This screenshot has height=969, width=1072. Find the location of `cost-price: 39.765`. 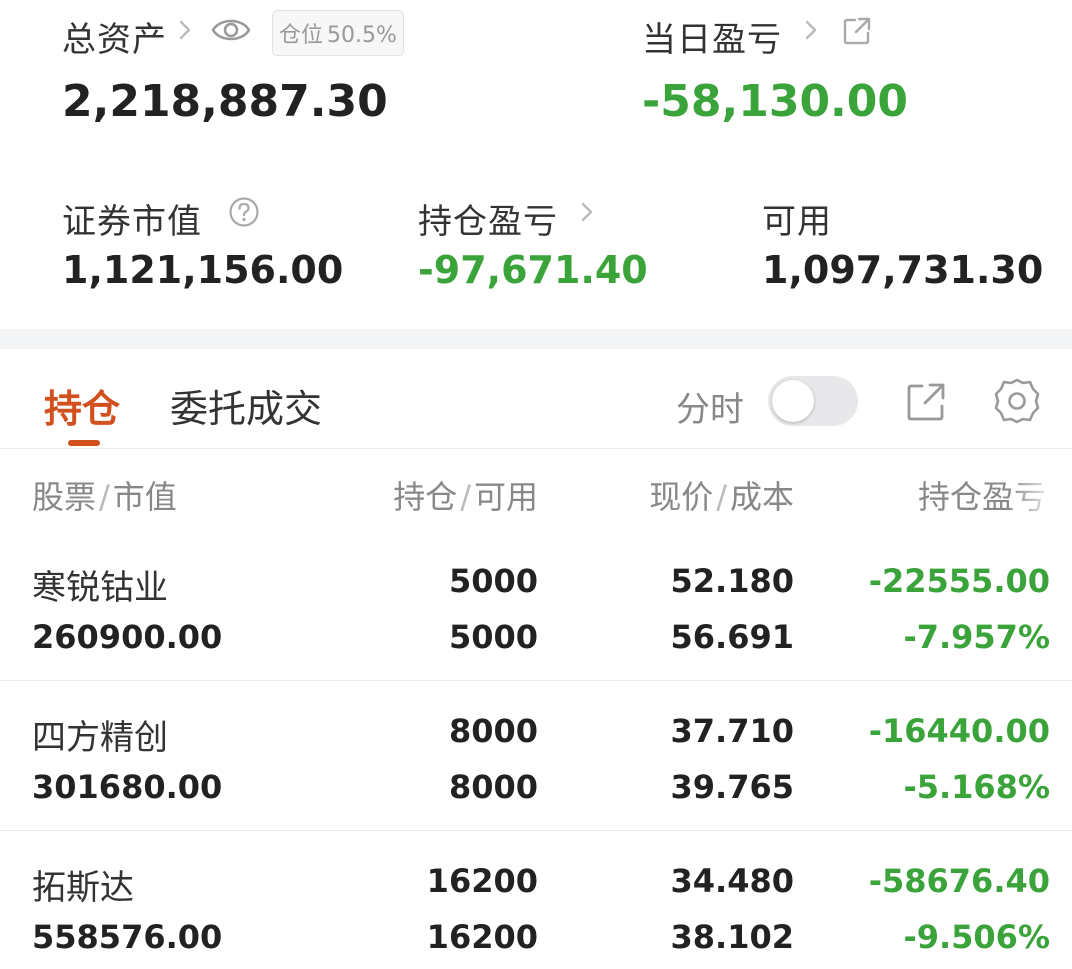

cost-price: 39.765 is located at coordinates (732, 787).